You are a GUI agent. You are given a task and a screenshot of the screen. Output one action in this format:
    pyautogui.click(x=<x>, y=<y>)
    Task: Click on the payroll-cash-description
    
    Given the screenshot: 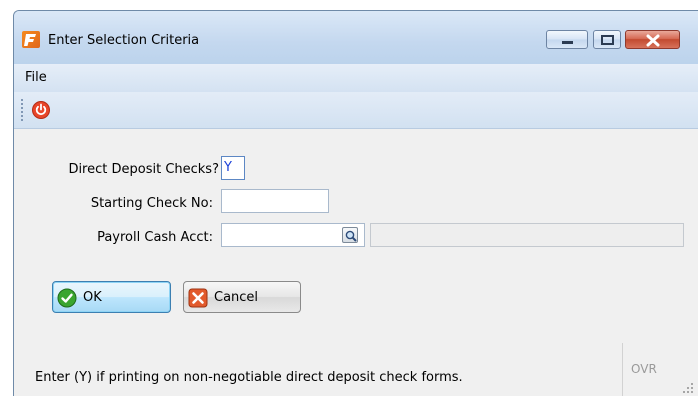 What is the action you would take?
    pyautogui.click(x=527, y=235)
    